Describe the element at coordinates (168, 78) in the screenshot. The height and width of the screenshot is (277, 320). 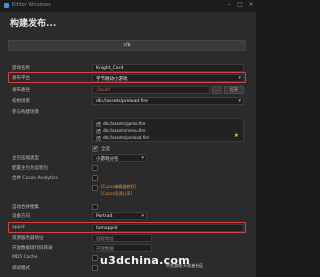
I see `platform-select: 字节跳动小游戏 ▾` at that location.